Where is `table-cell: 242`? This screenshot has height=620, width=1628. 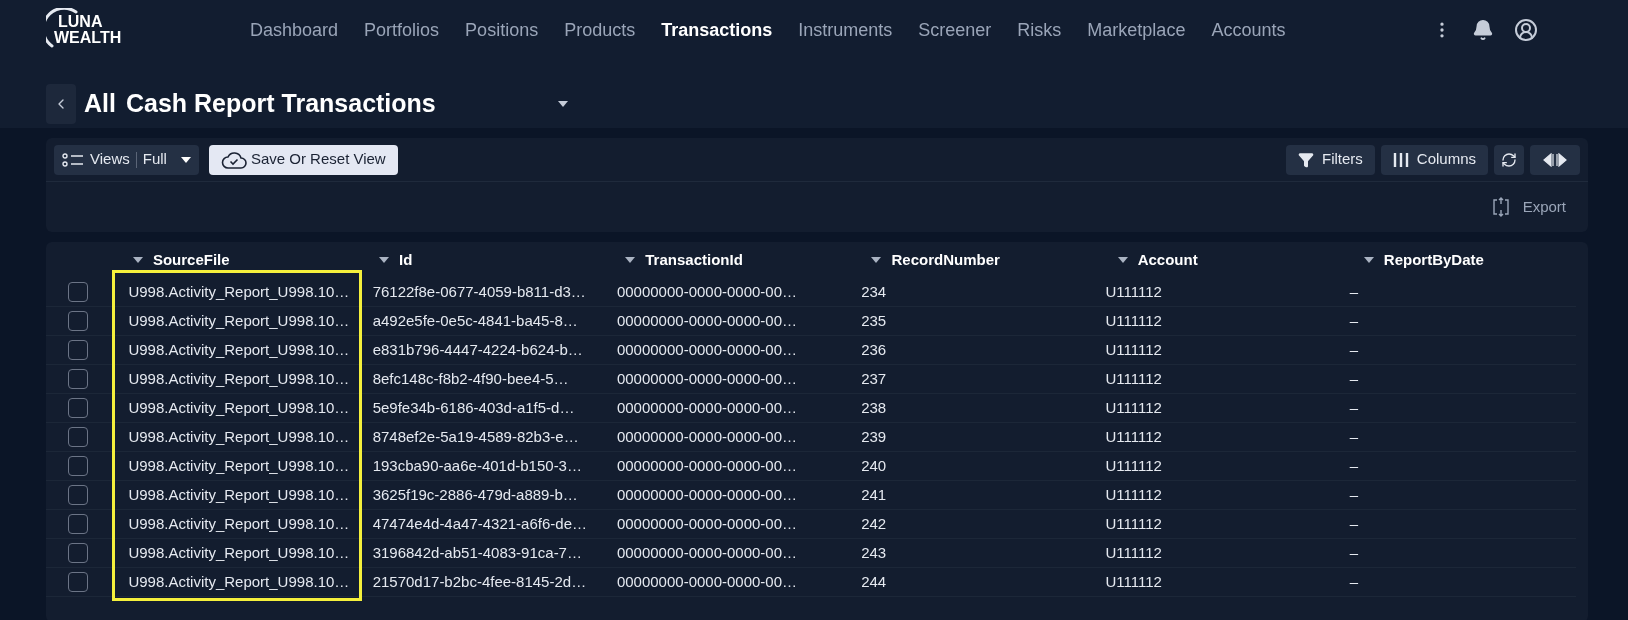
table-cell: 242 is located at coordinates (874, 523).